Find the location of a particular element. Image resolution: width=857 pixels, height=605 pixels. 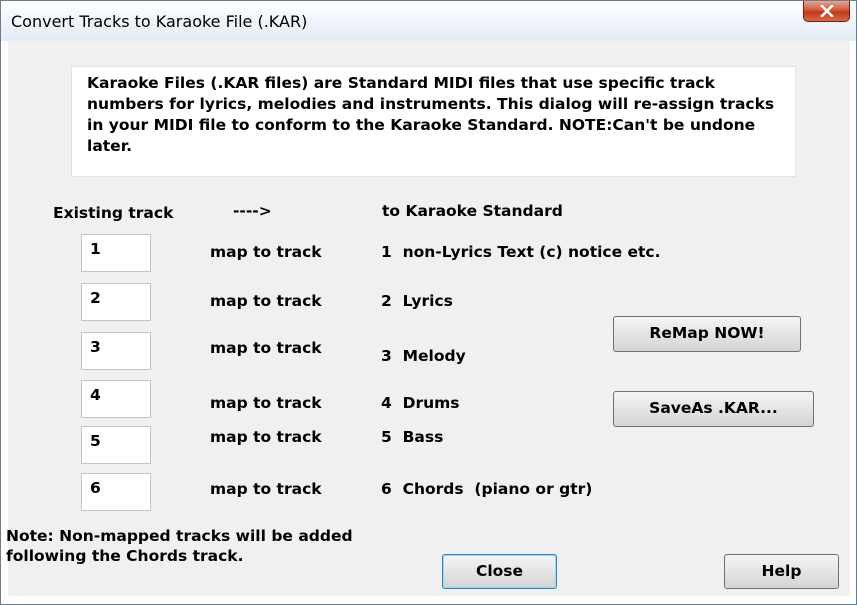

track-3-input: 3 is located at coordinates (116, 351).